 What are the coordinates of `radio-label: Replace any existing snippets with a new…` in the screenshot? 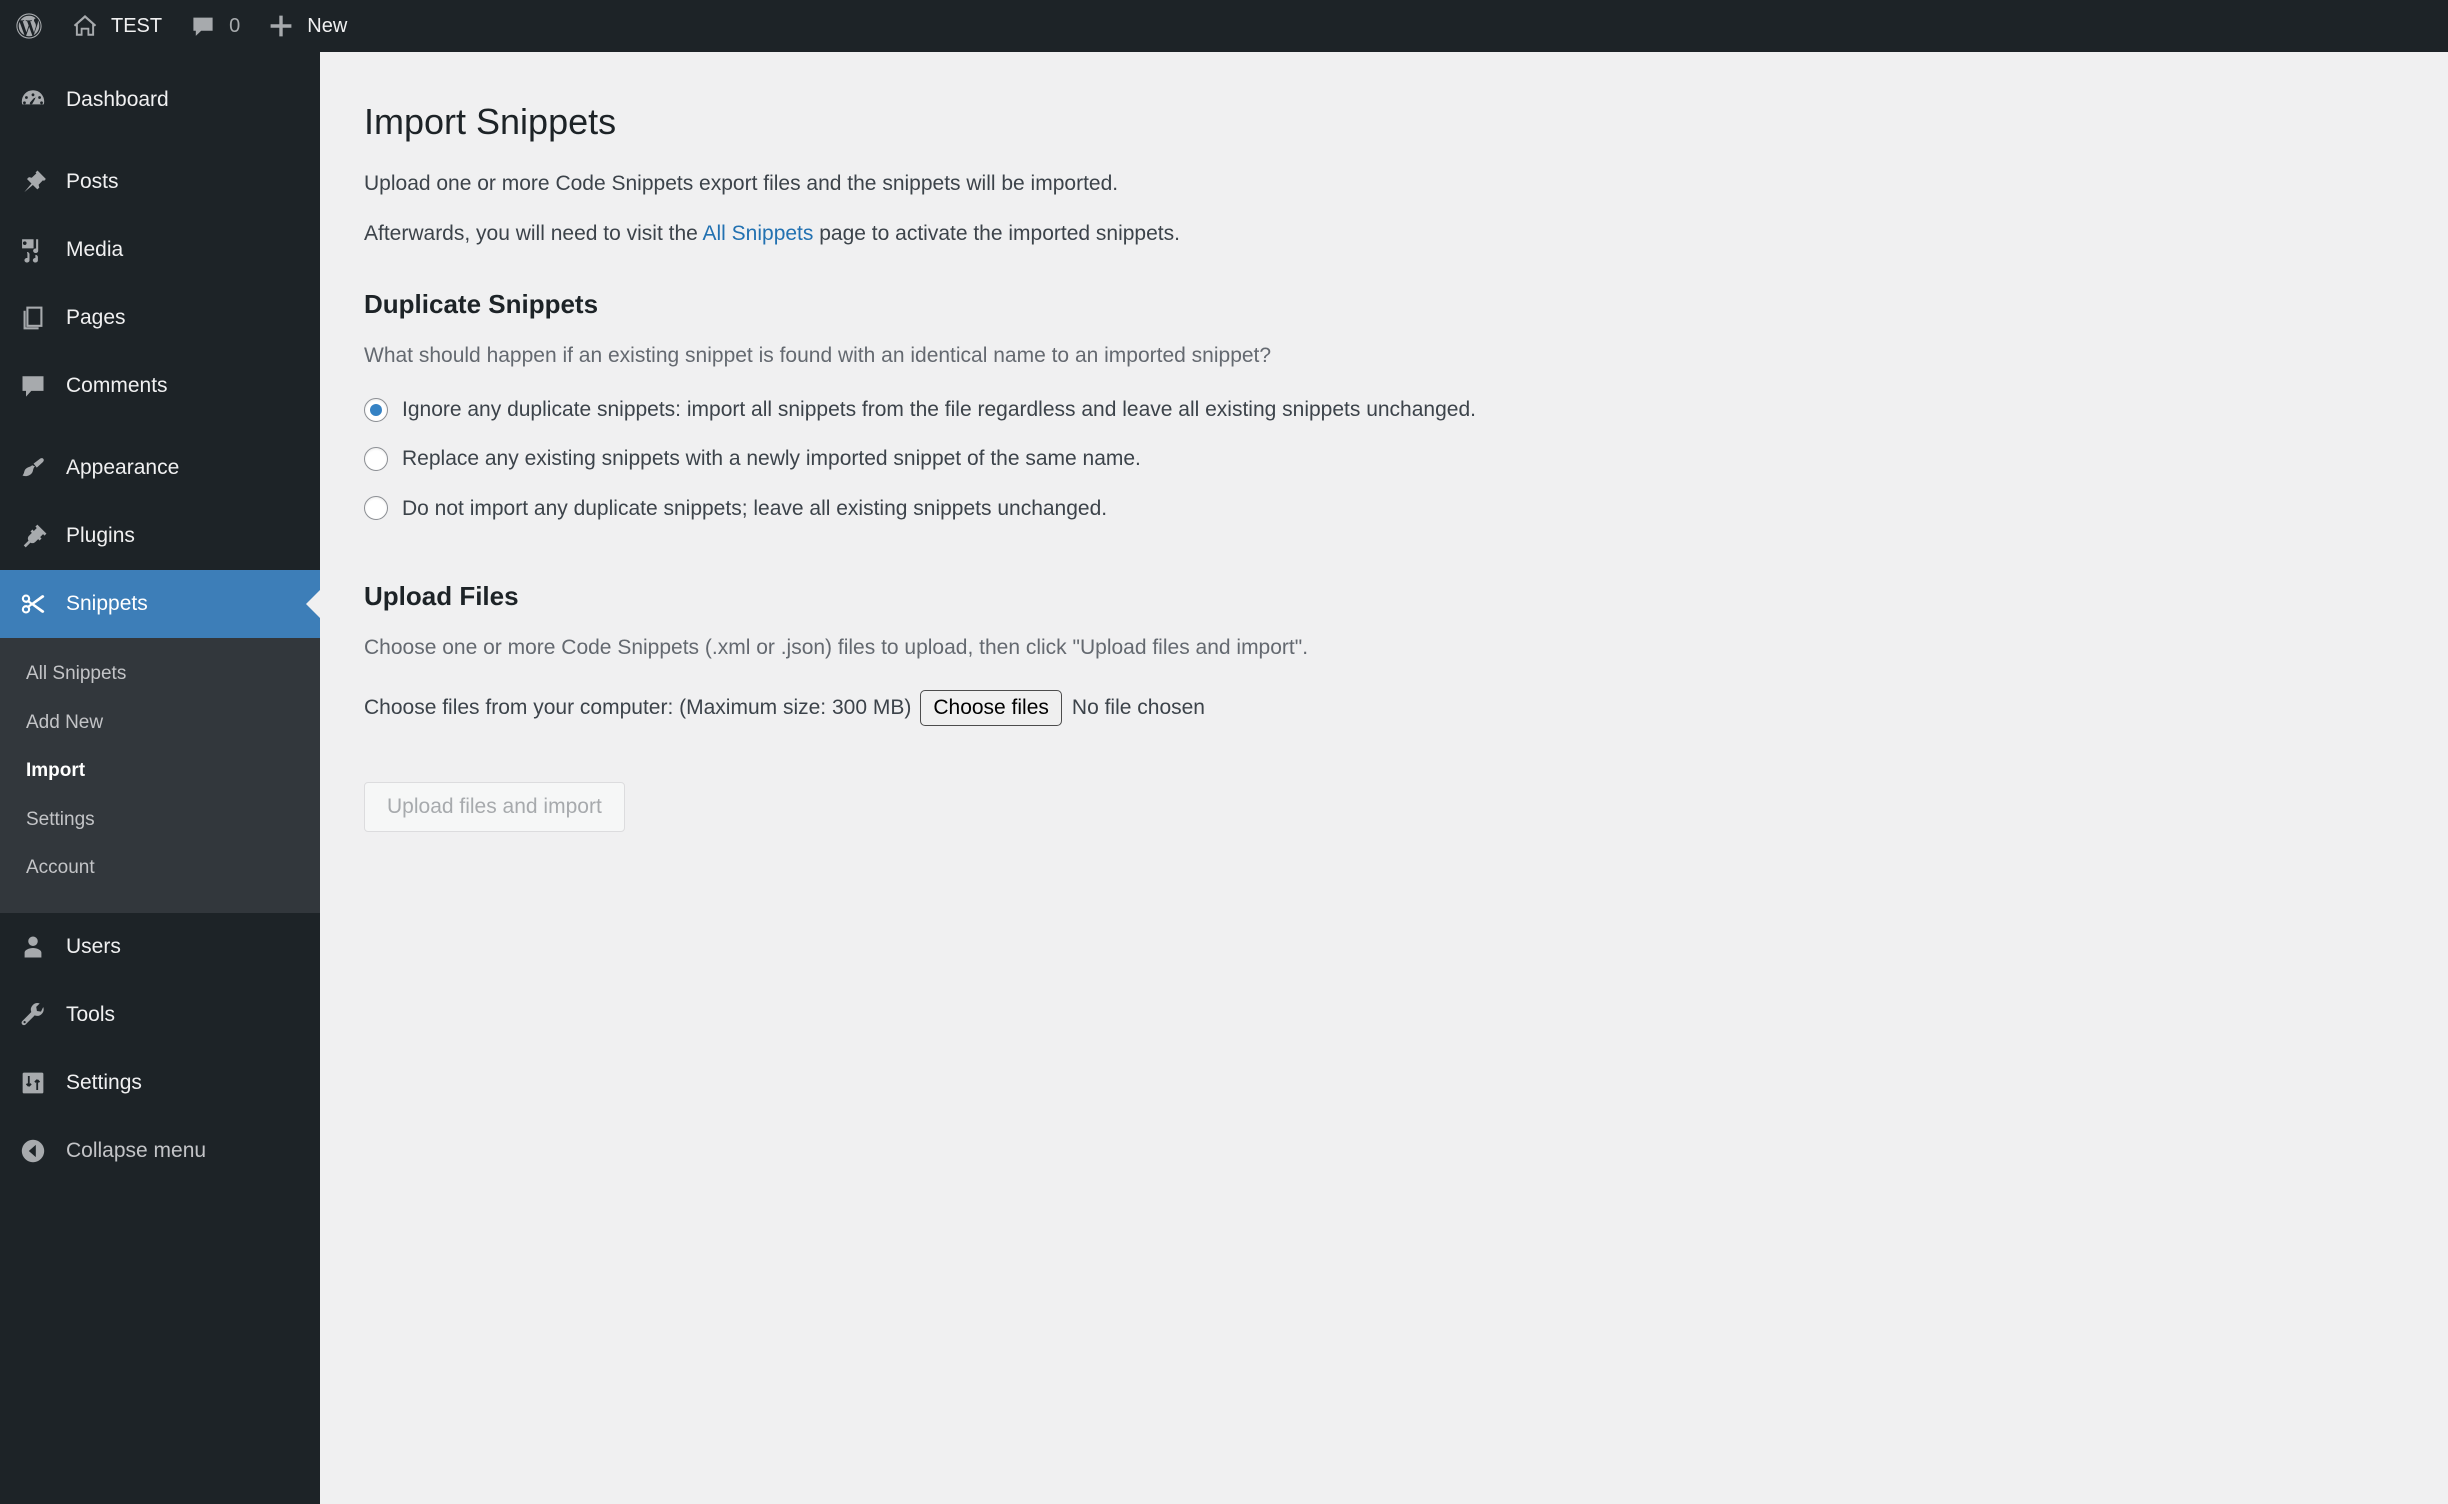 It's located at (771, 459).